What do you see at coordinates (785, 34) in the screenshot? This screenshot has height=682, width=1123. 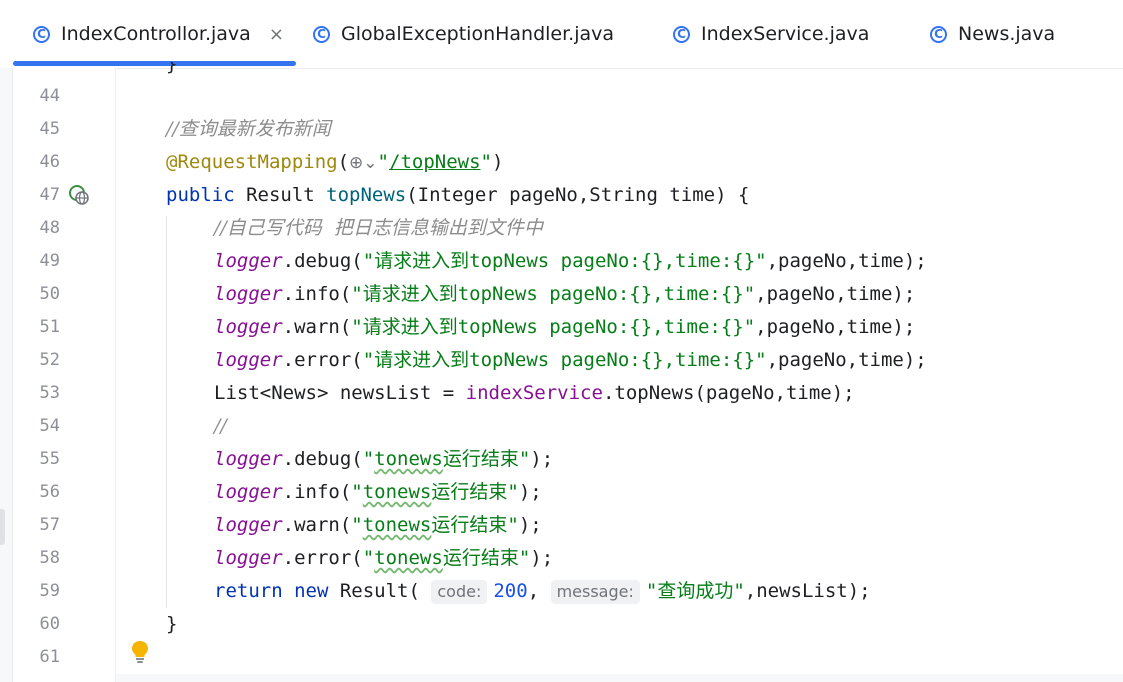 I see `tab-label: IndexService.java` at bounding box center [785, 34].